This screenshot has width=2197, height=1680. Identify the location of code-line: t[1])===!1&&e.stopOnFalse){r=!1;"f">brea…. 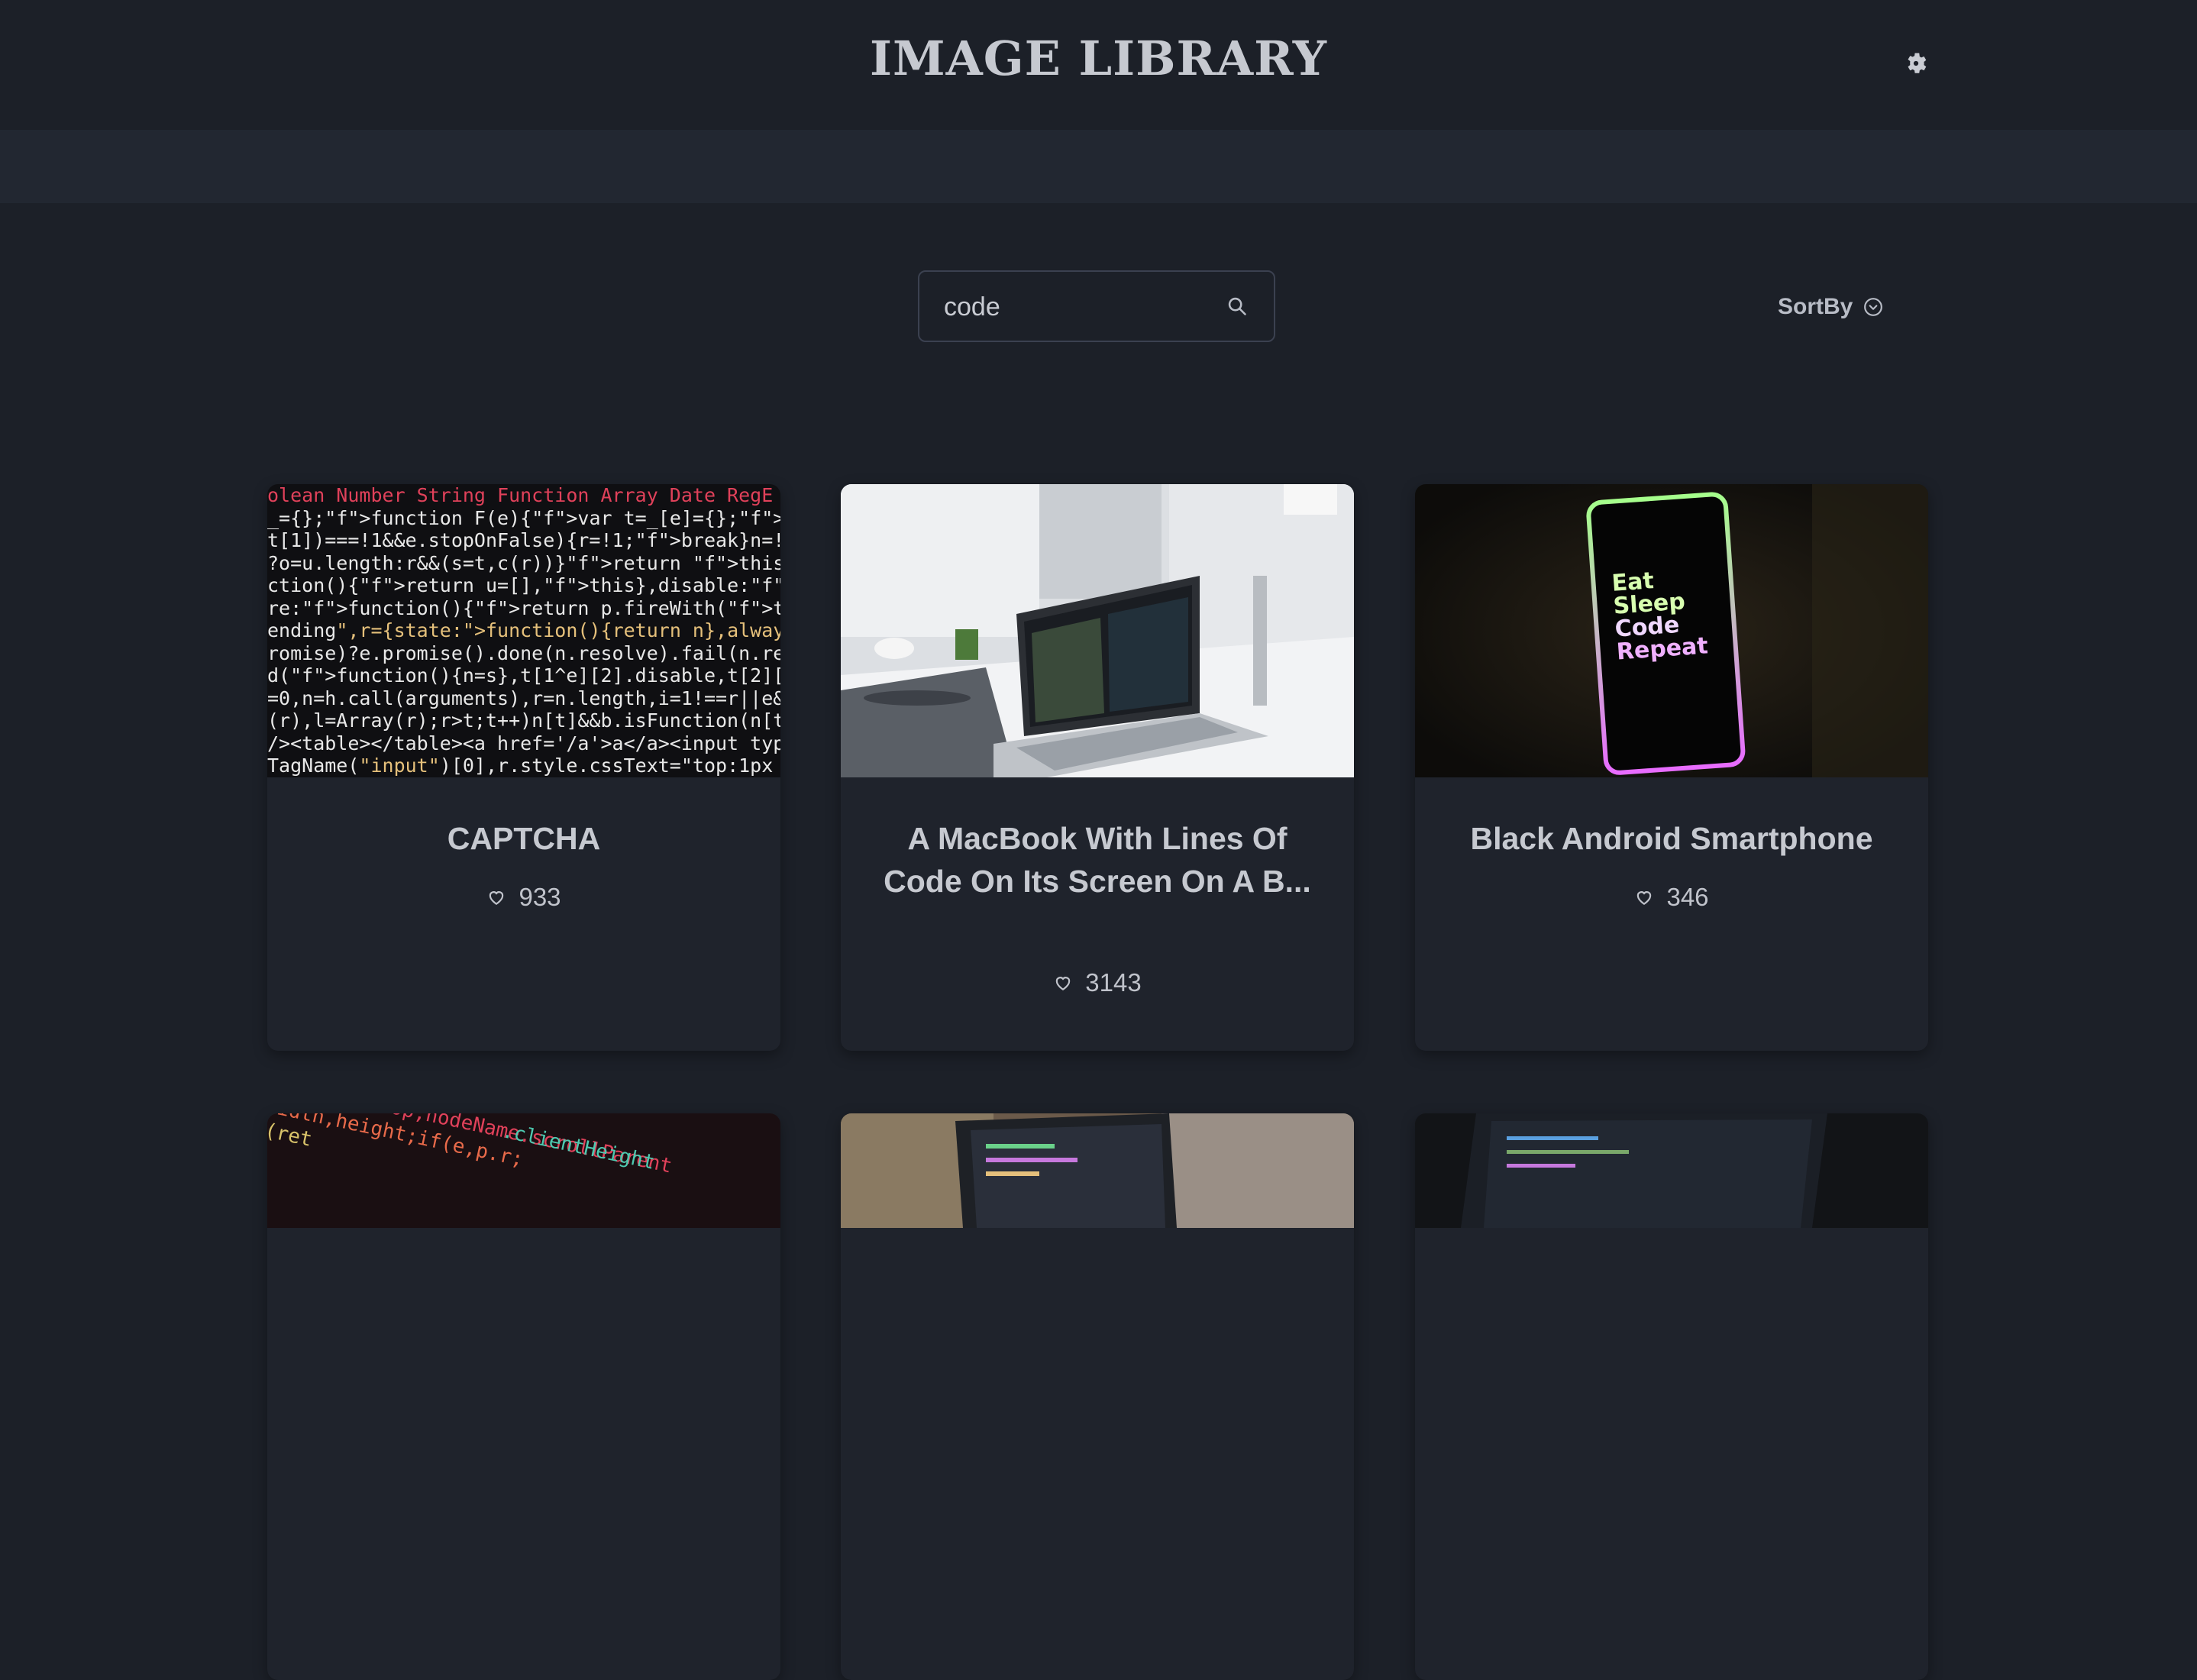
(523, 540).